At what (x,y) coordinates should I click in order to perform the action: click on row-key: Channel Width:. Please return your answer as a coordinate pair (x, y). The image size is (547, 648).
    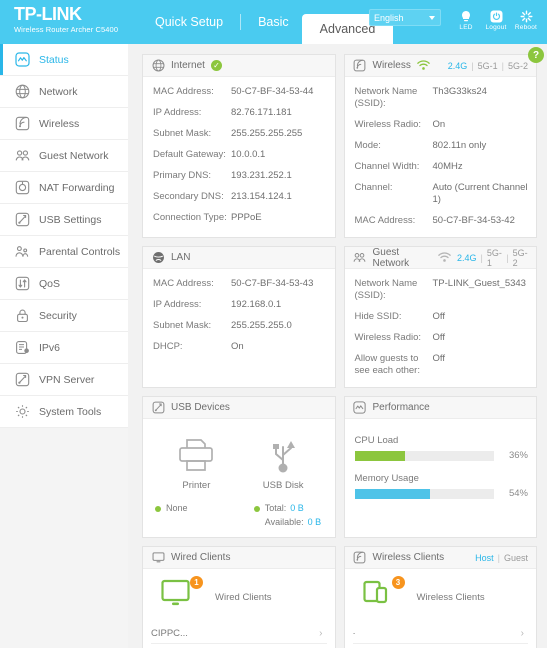
    Looking at the image, I should click on (387, 166).